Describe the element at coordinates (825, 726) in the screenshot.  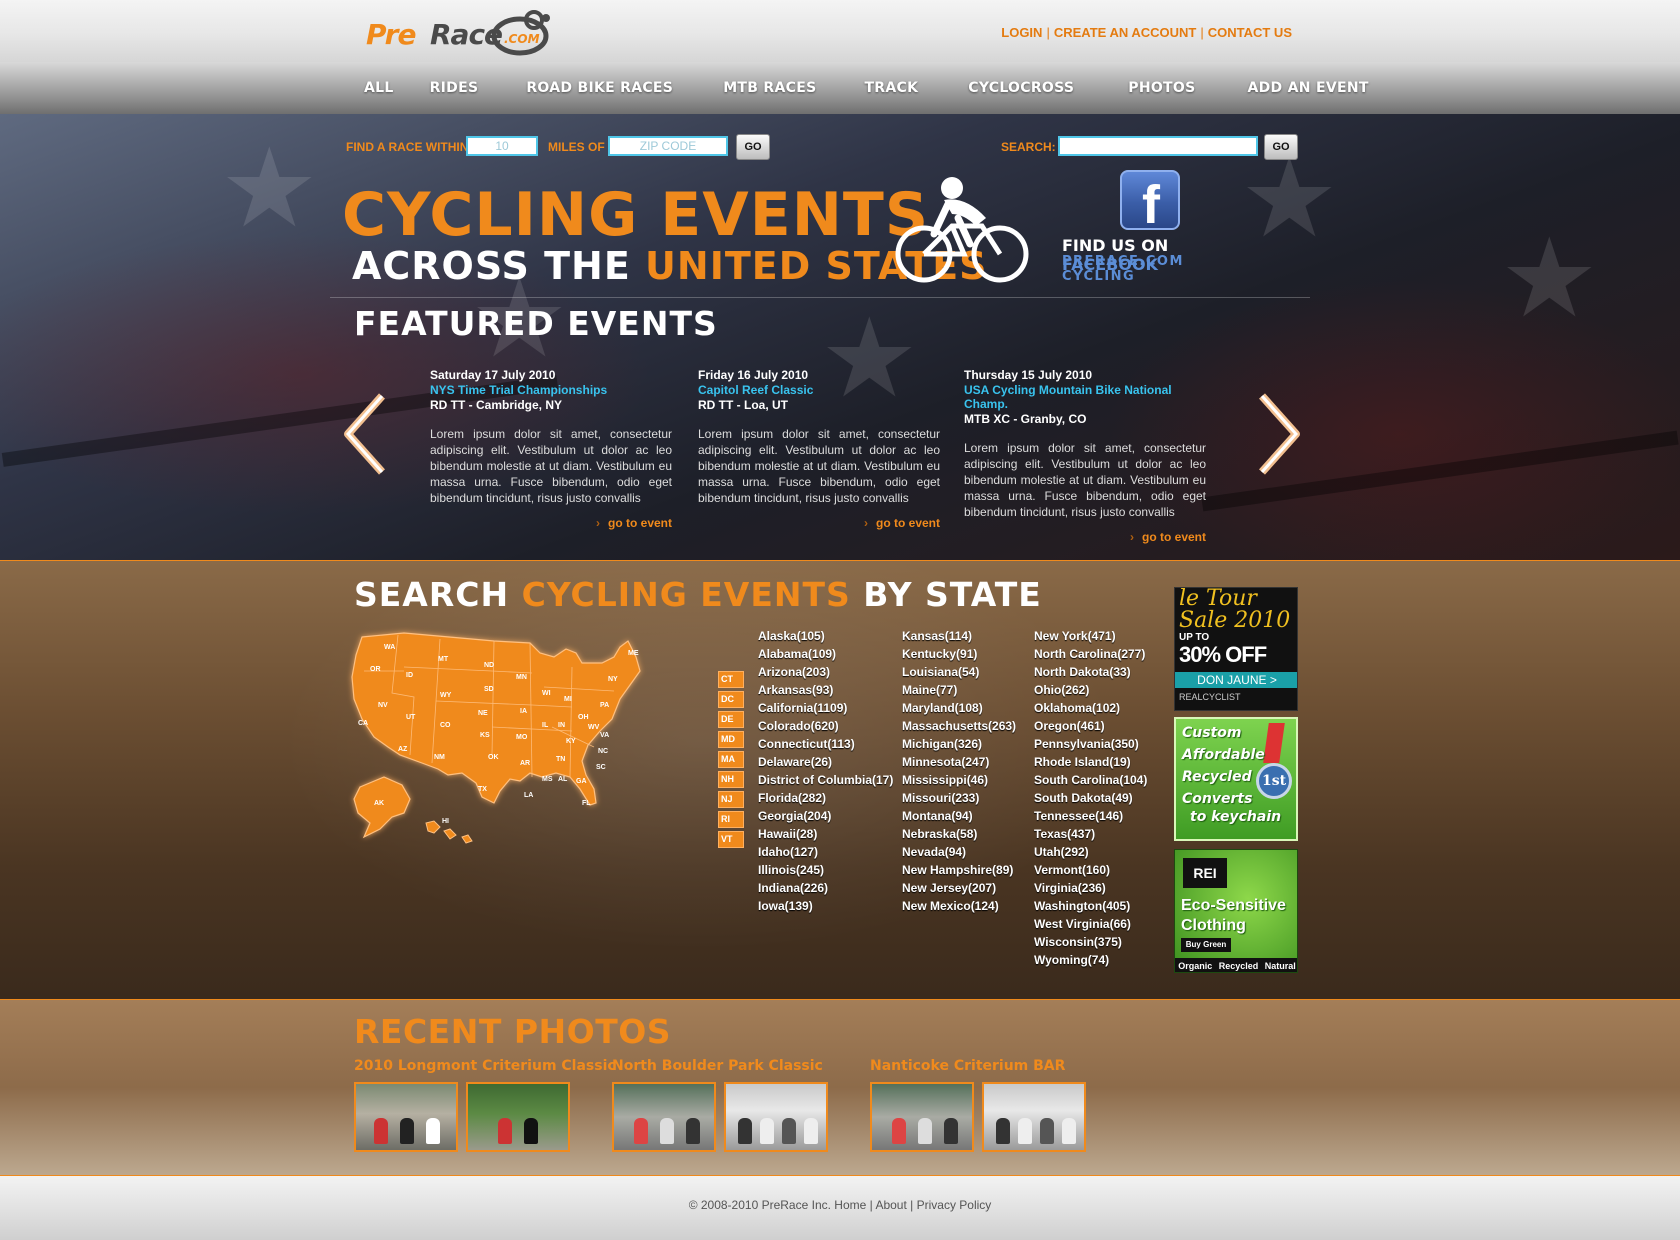
I see `state-link: Colorado(620)` at that location.